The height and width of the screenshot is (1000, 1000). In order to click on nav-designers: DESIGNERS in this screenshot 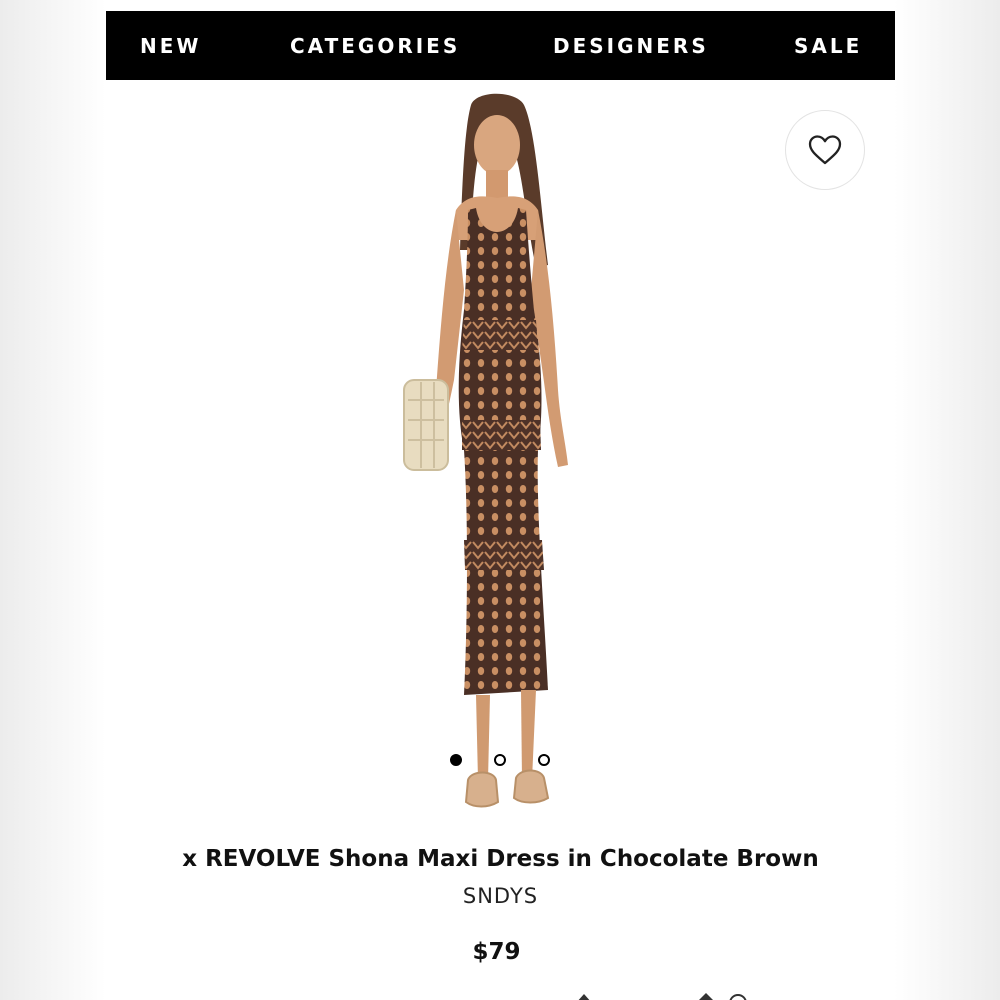, I will do `click(631, 45)`.